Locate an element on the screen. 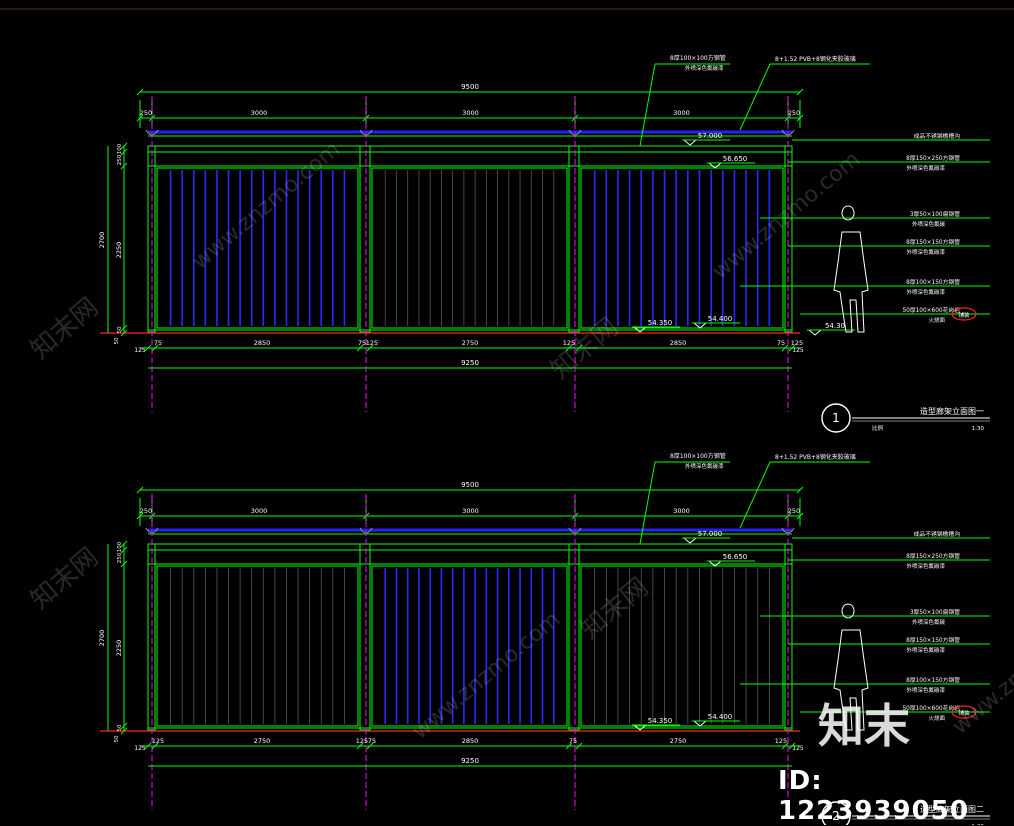 The width and height of the screenshot is (1014, 826). watermark-logo: 知末 is located at coordinates (864, 726).